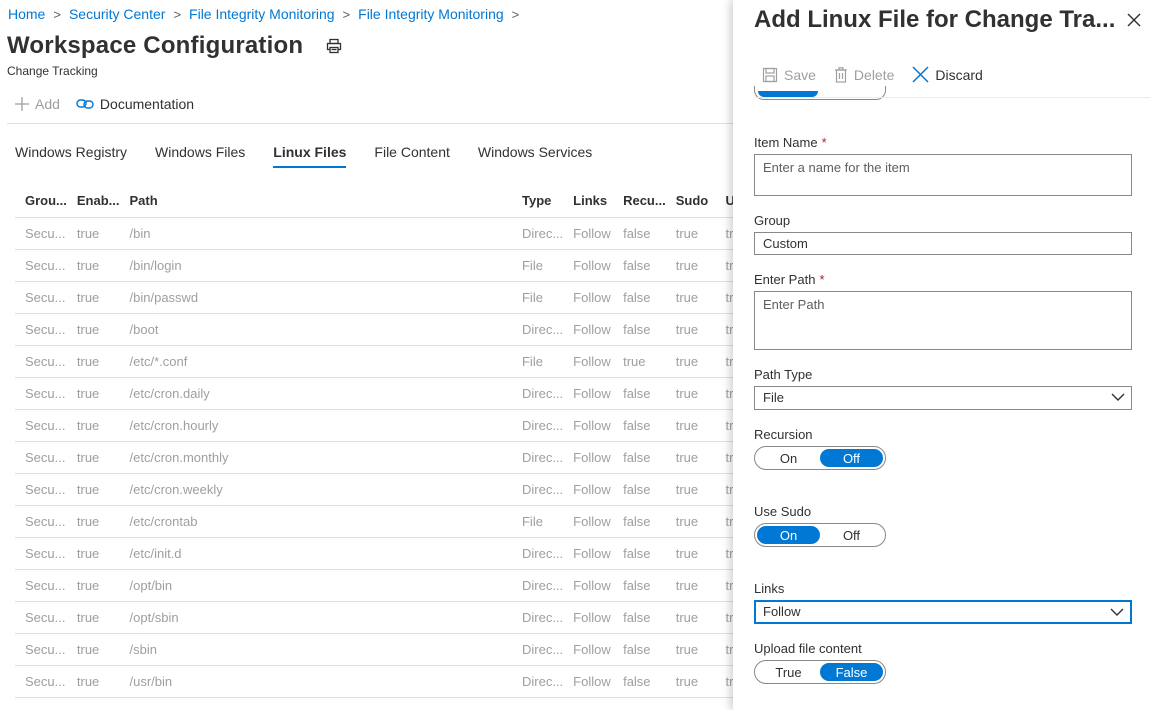 The height and width of the screenshot is (710, 1150). What do you see at coordinates (411, 156) in the screenshot?
I see `tab-file-content: File Content` at bounding box center [411, 156].